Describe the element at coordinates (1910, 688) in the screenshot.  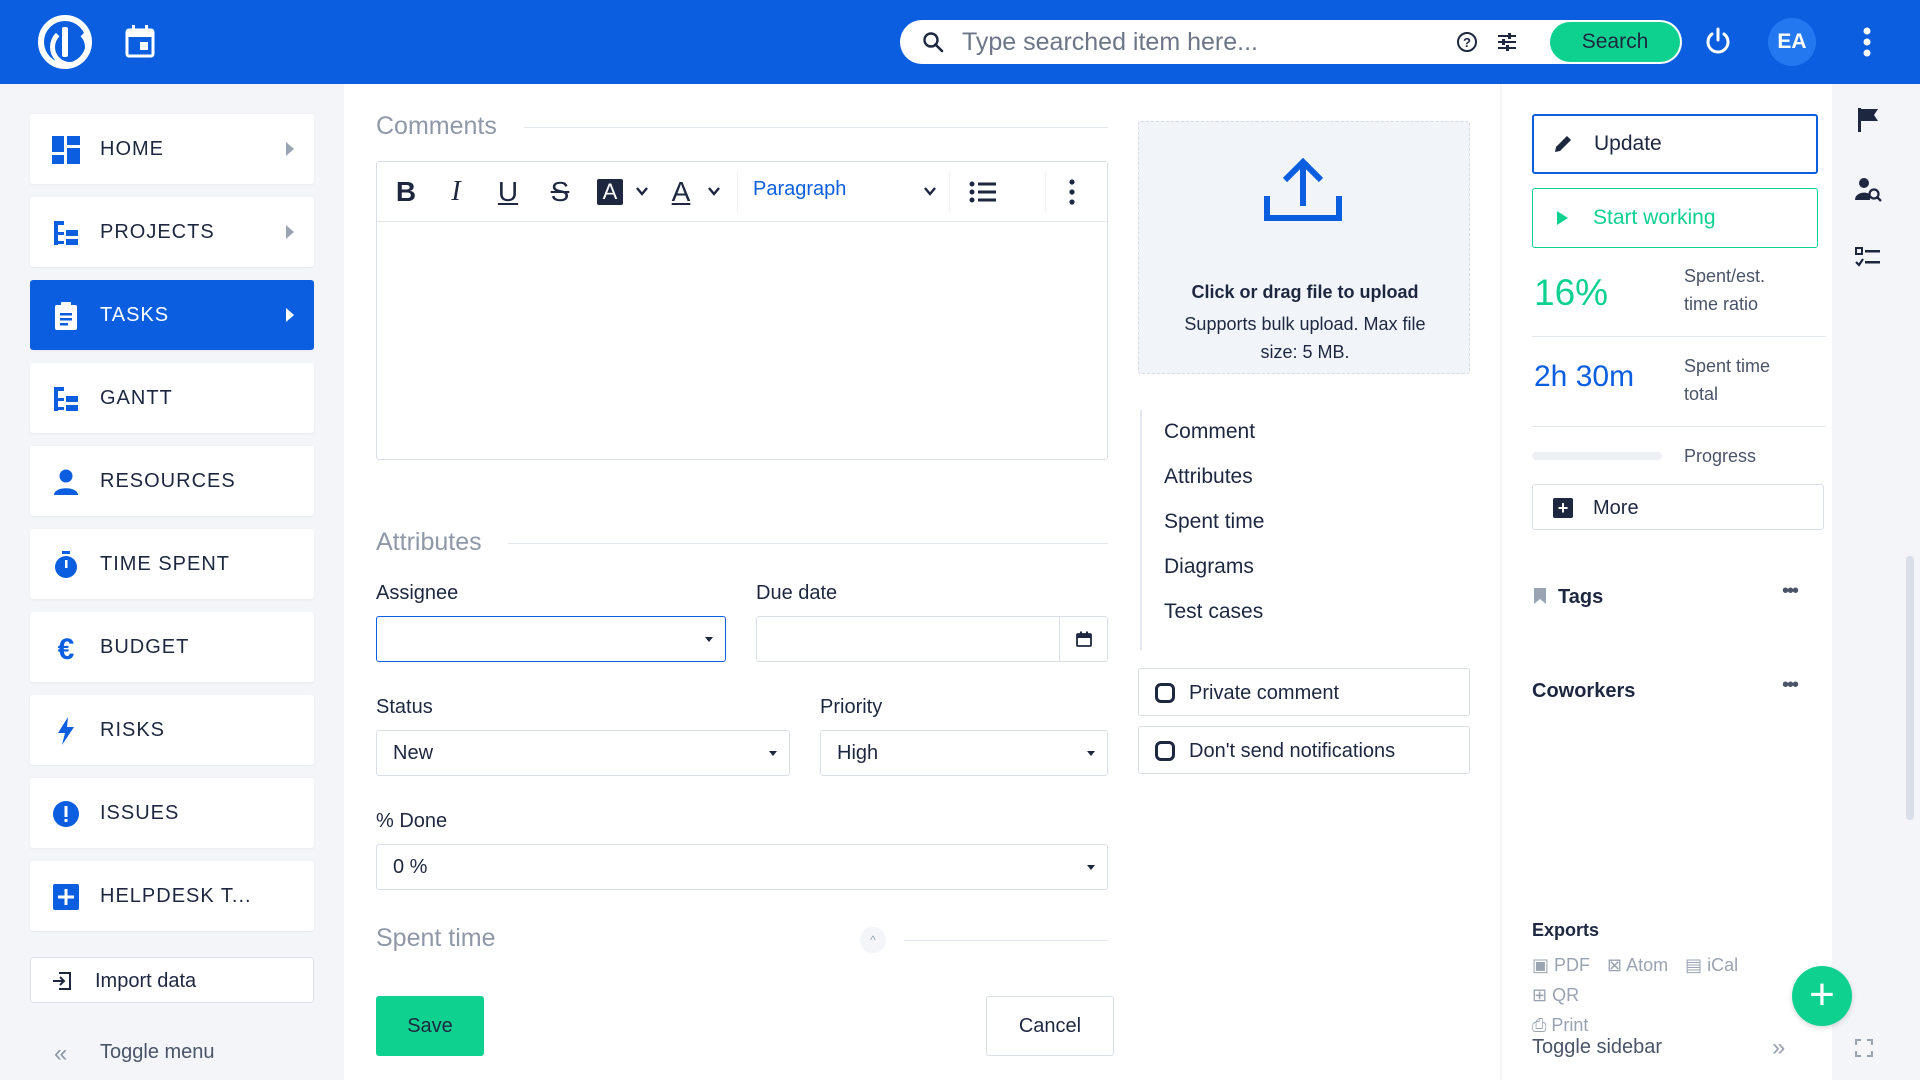
I see `page-scrollbar` at that location.